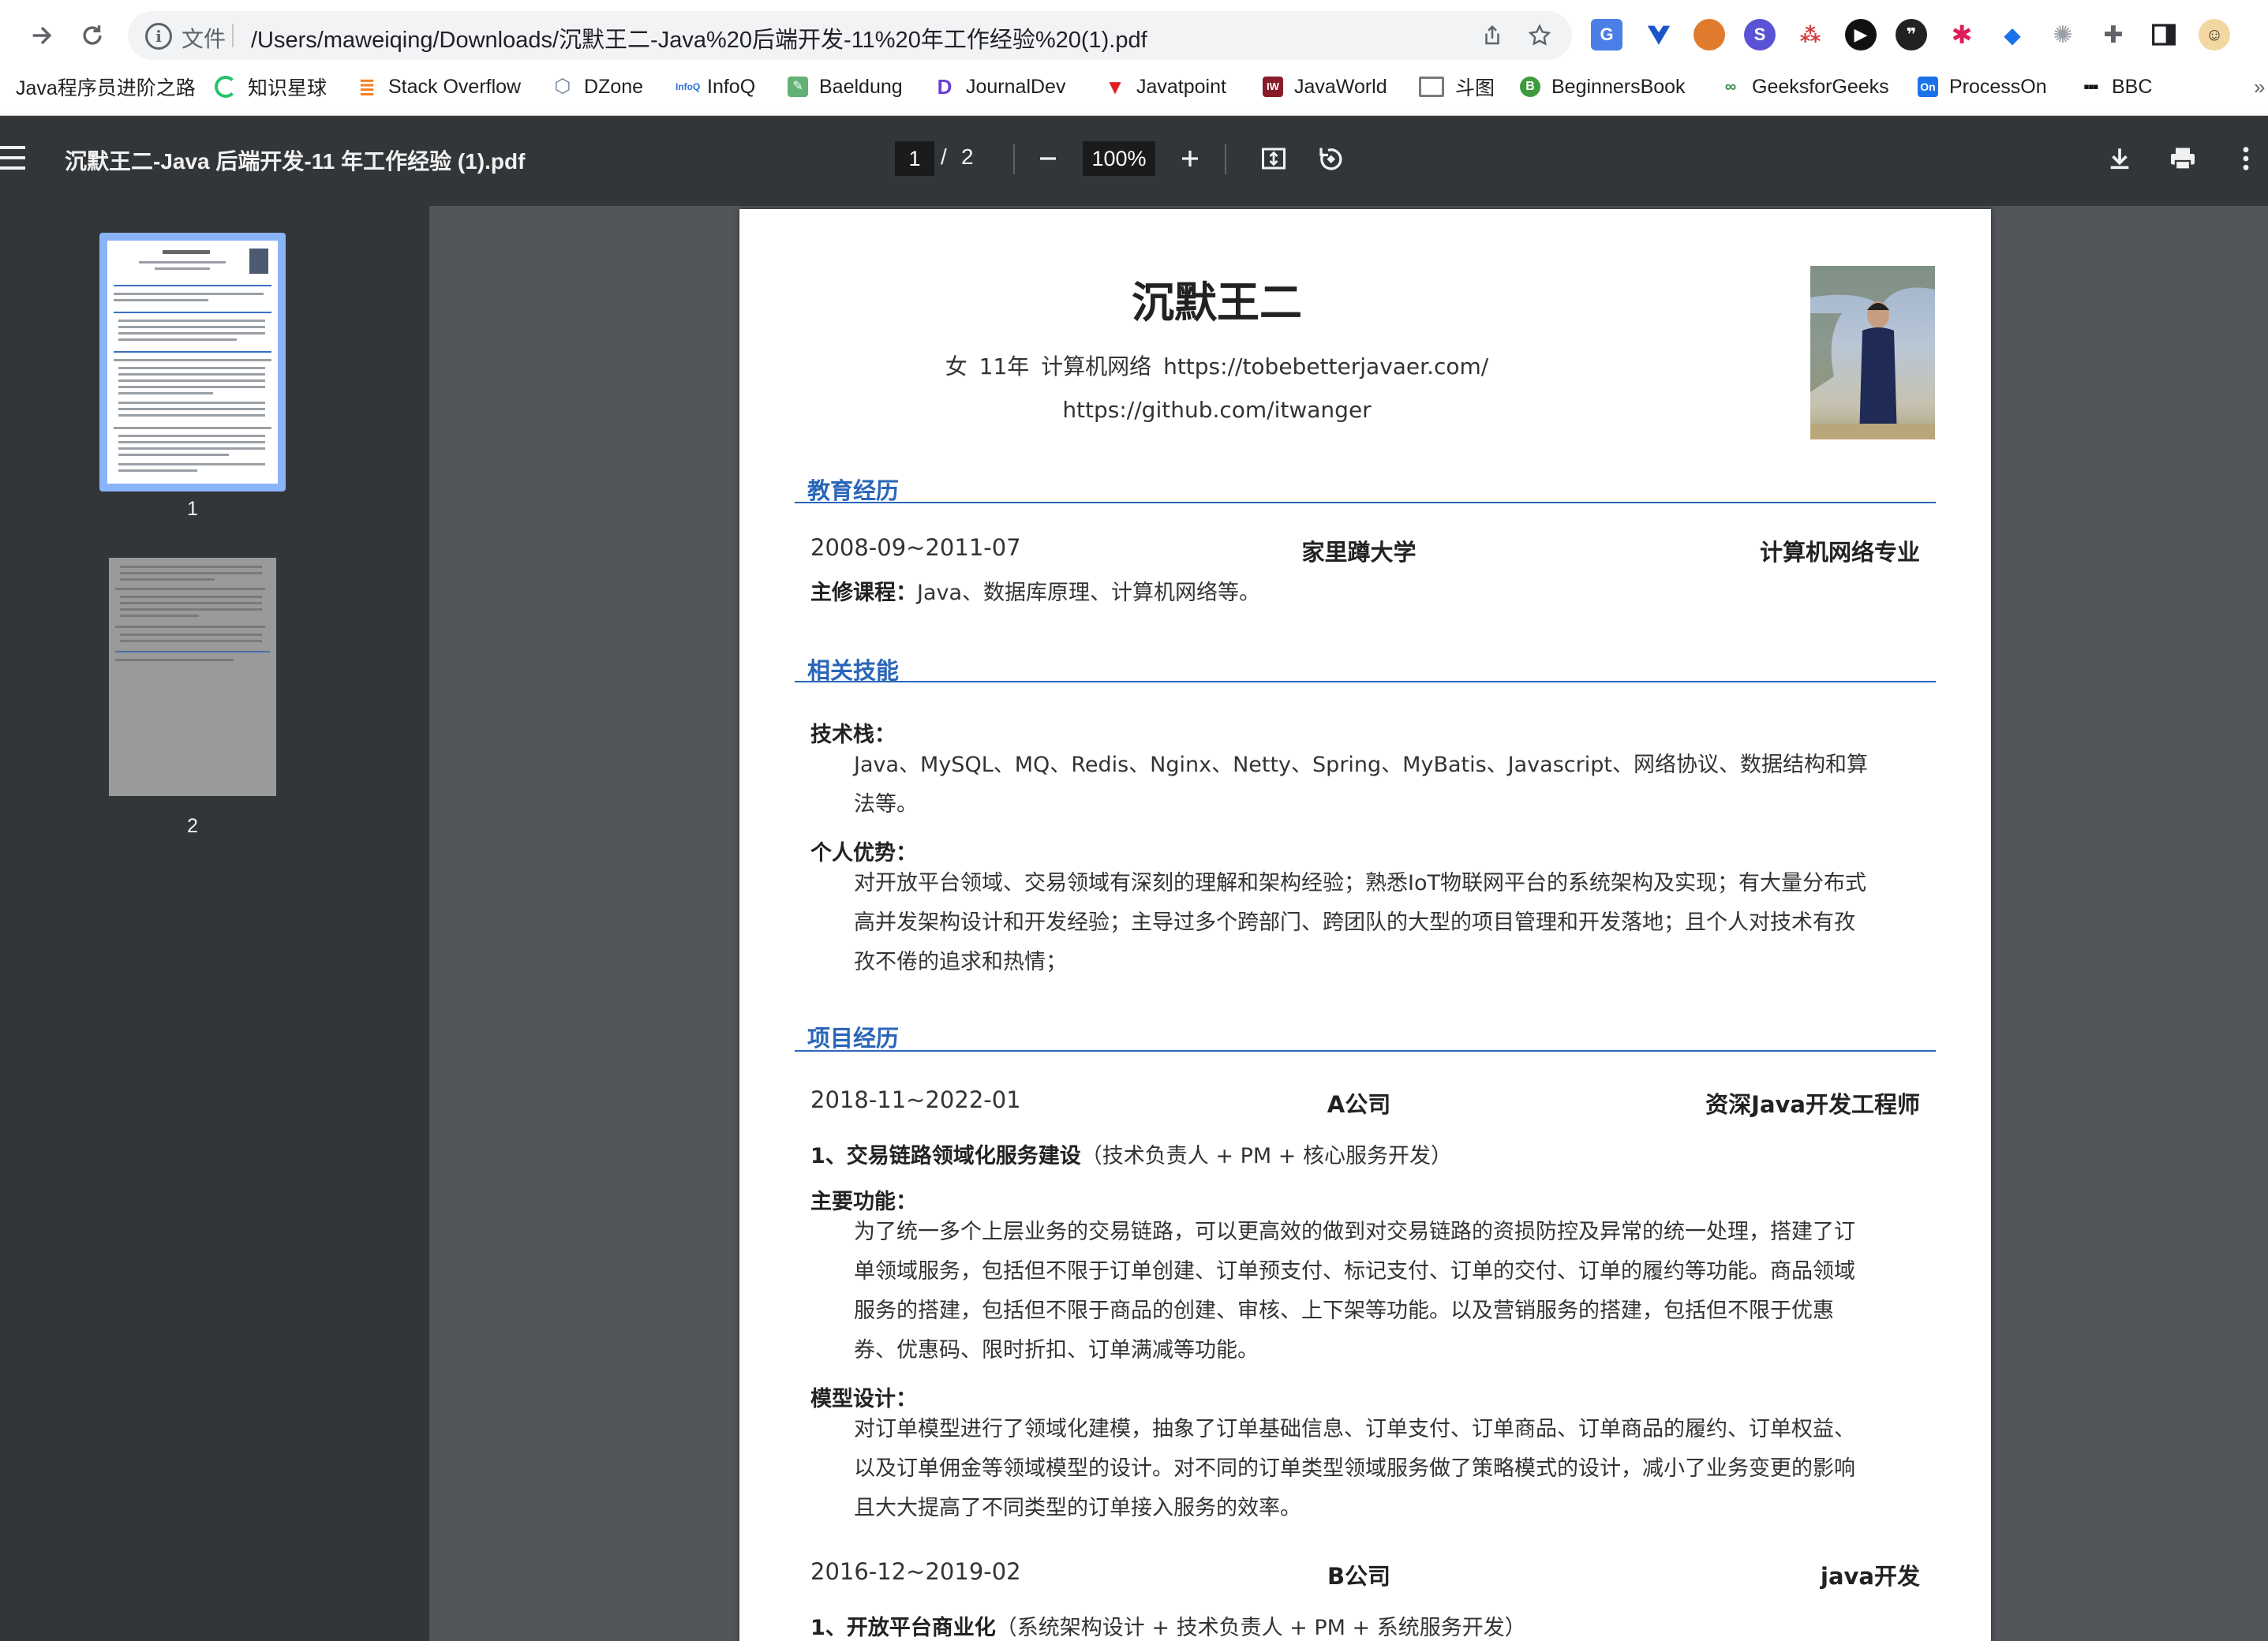  I want to click on bookmark-label: 知识星球, so click(287, 88).